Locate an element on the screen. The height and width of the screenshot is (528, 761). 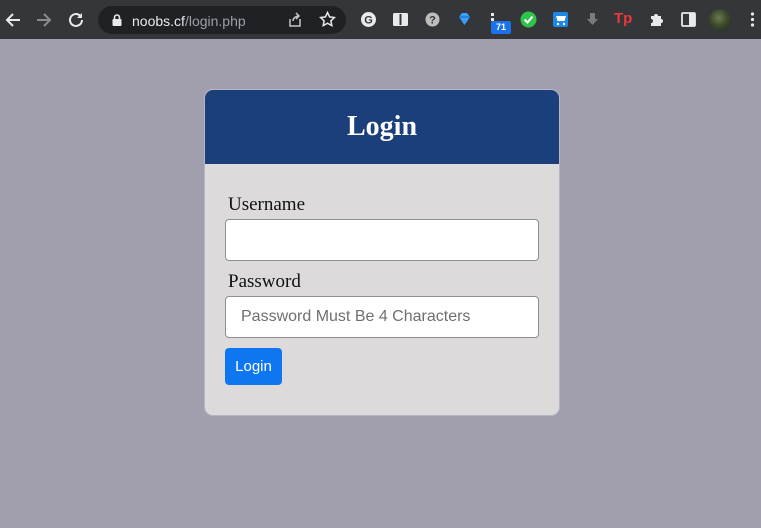
forward-button is located at coordinates (44, 20).